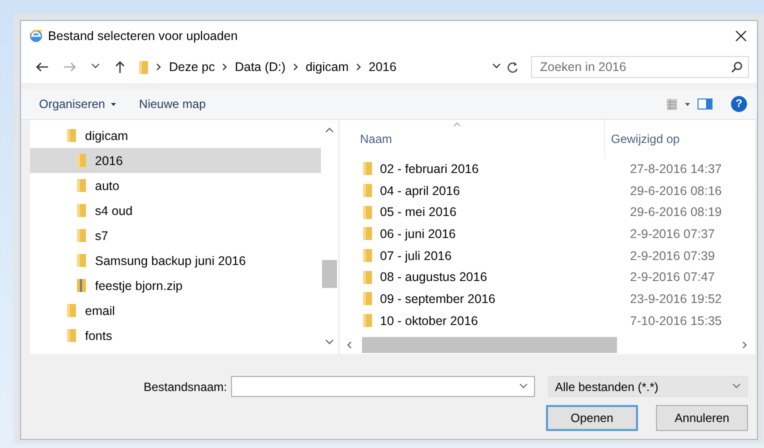  I want to click on modified-date: 2-9-2016 07:47, so click(672, 277).